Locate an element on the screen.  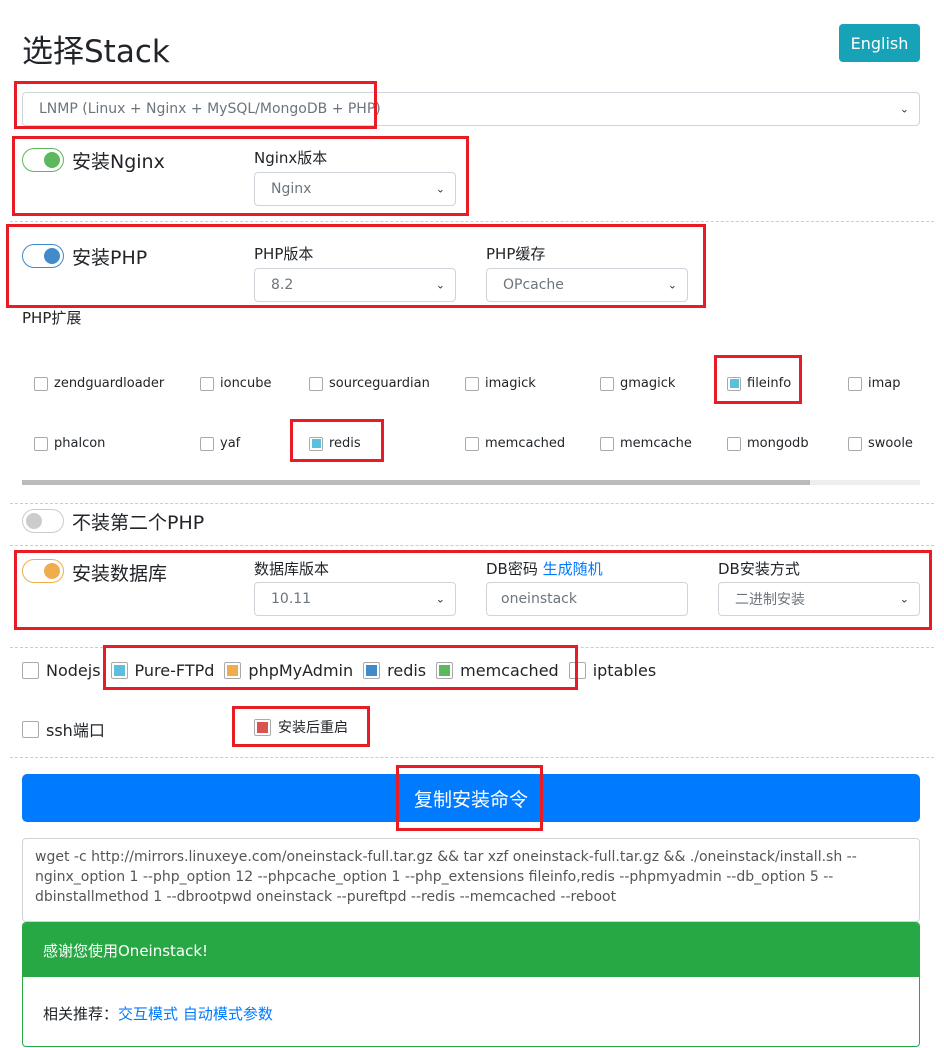
extension-memcache: memcache is located at coordinates (646, 443).